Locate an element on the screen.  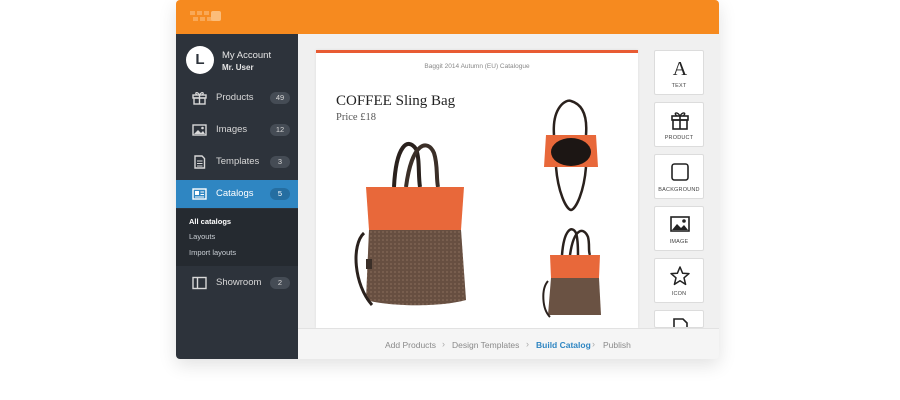
star-icon is located at coordinates (680, 276).